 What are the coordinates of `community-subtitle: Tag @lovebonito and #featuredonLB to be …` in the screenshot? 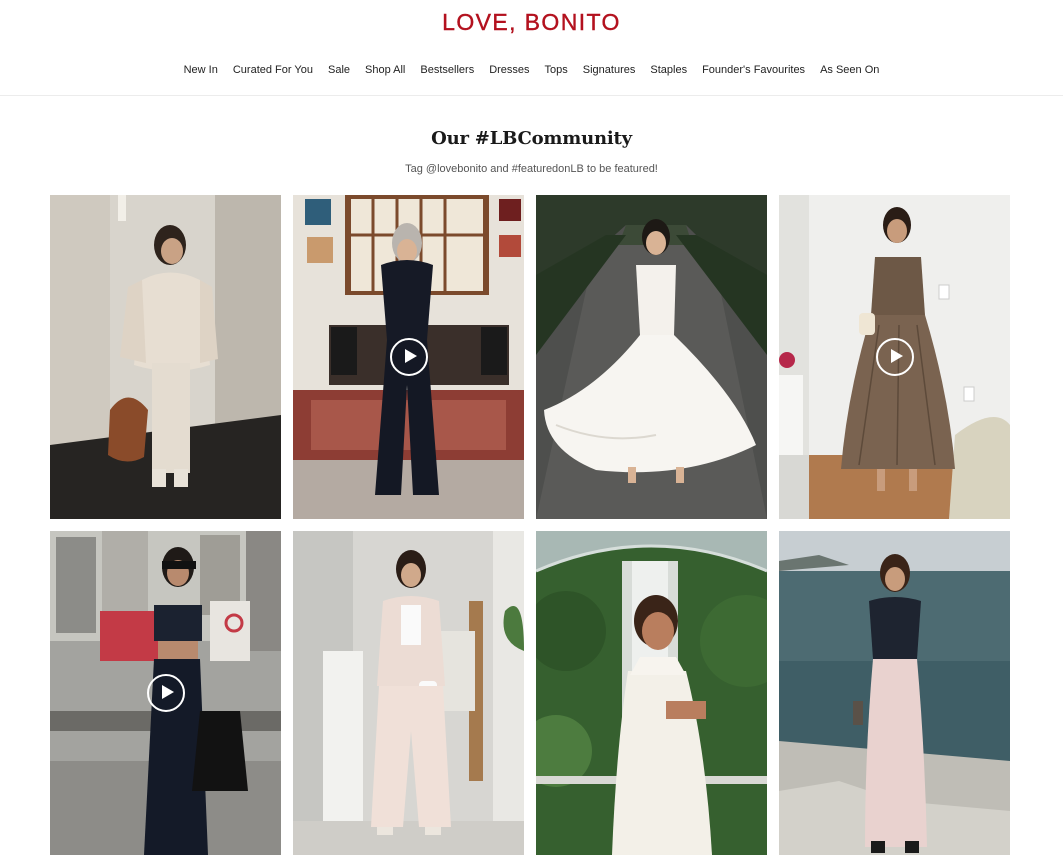 It's located at (531, 169).